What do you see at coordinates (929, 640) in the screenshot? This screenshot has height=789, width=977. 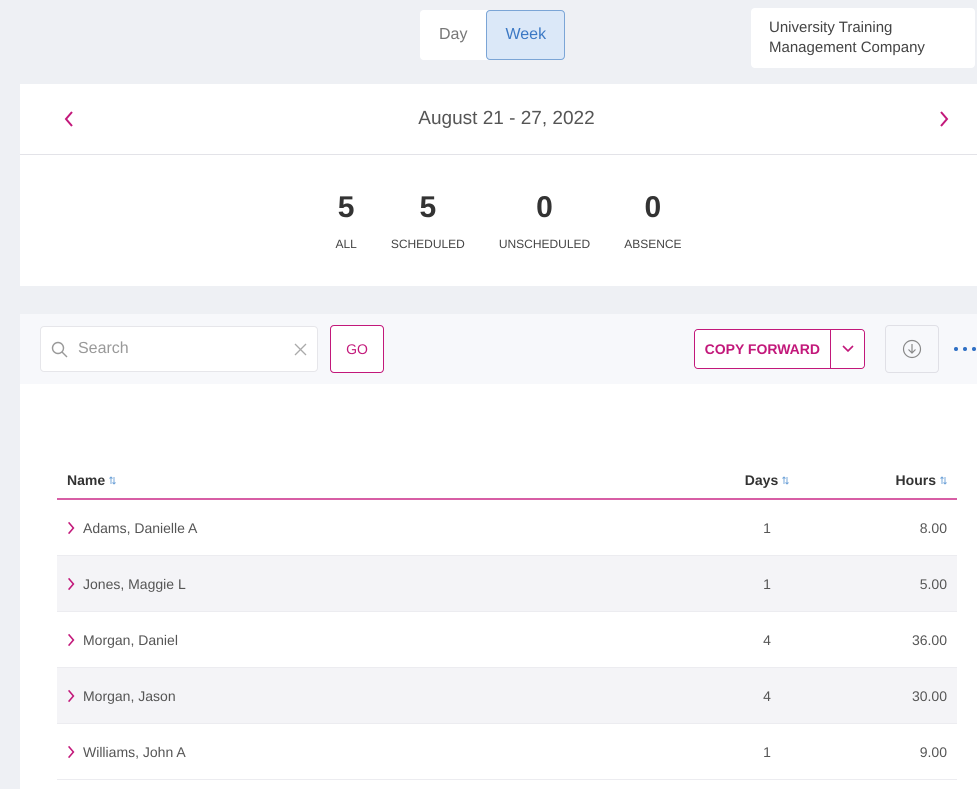 I see `hours-cell: 36.00` at bounding box center [929, 640].